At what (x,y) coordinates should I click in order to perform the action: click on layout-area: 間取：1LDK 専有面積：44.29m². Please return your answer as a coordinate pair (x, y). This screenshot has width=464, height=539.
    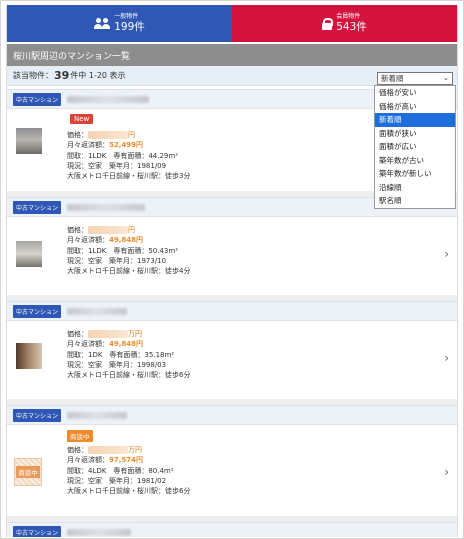
    Looking at the image, I should click on (122, 155).